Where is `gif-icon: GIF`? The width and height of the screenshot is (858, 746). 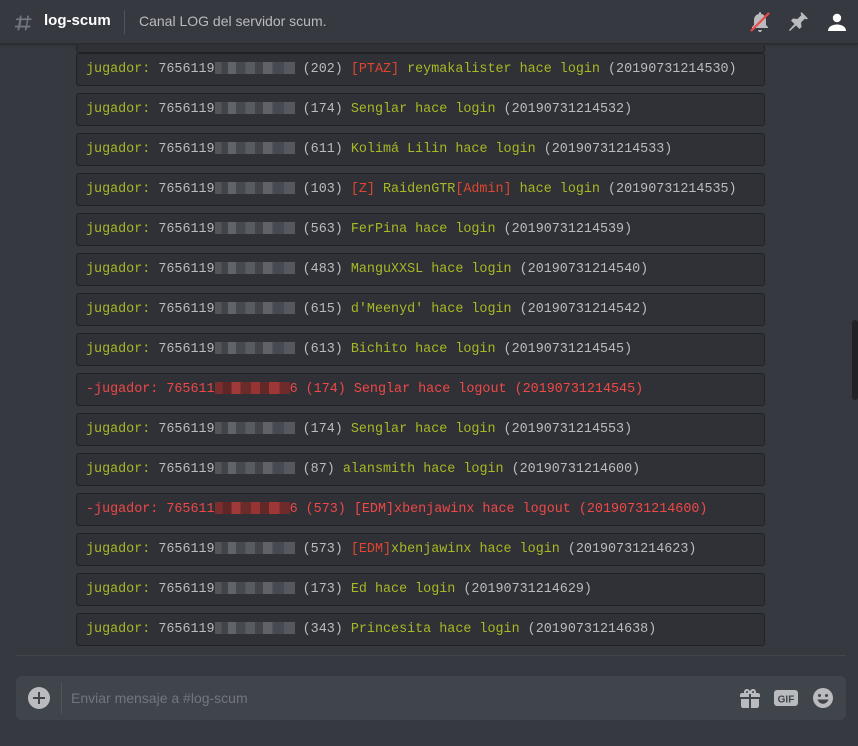
gif-icon: GIF is located at coordinates (786, 698).